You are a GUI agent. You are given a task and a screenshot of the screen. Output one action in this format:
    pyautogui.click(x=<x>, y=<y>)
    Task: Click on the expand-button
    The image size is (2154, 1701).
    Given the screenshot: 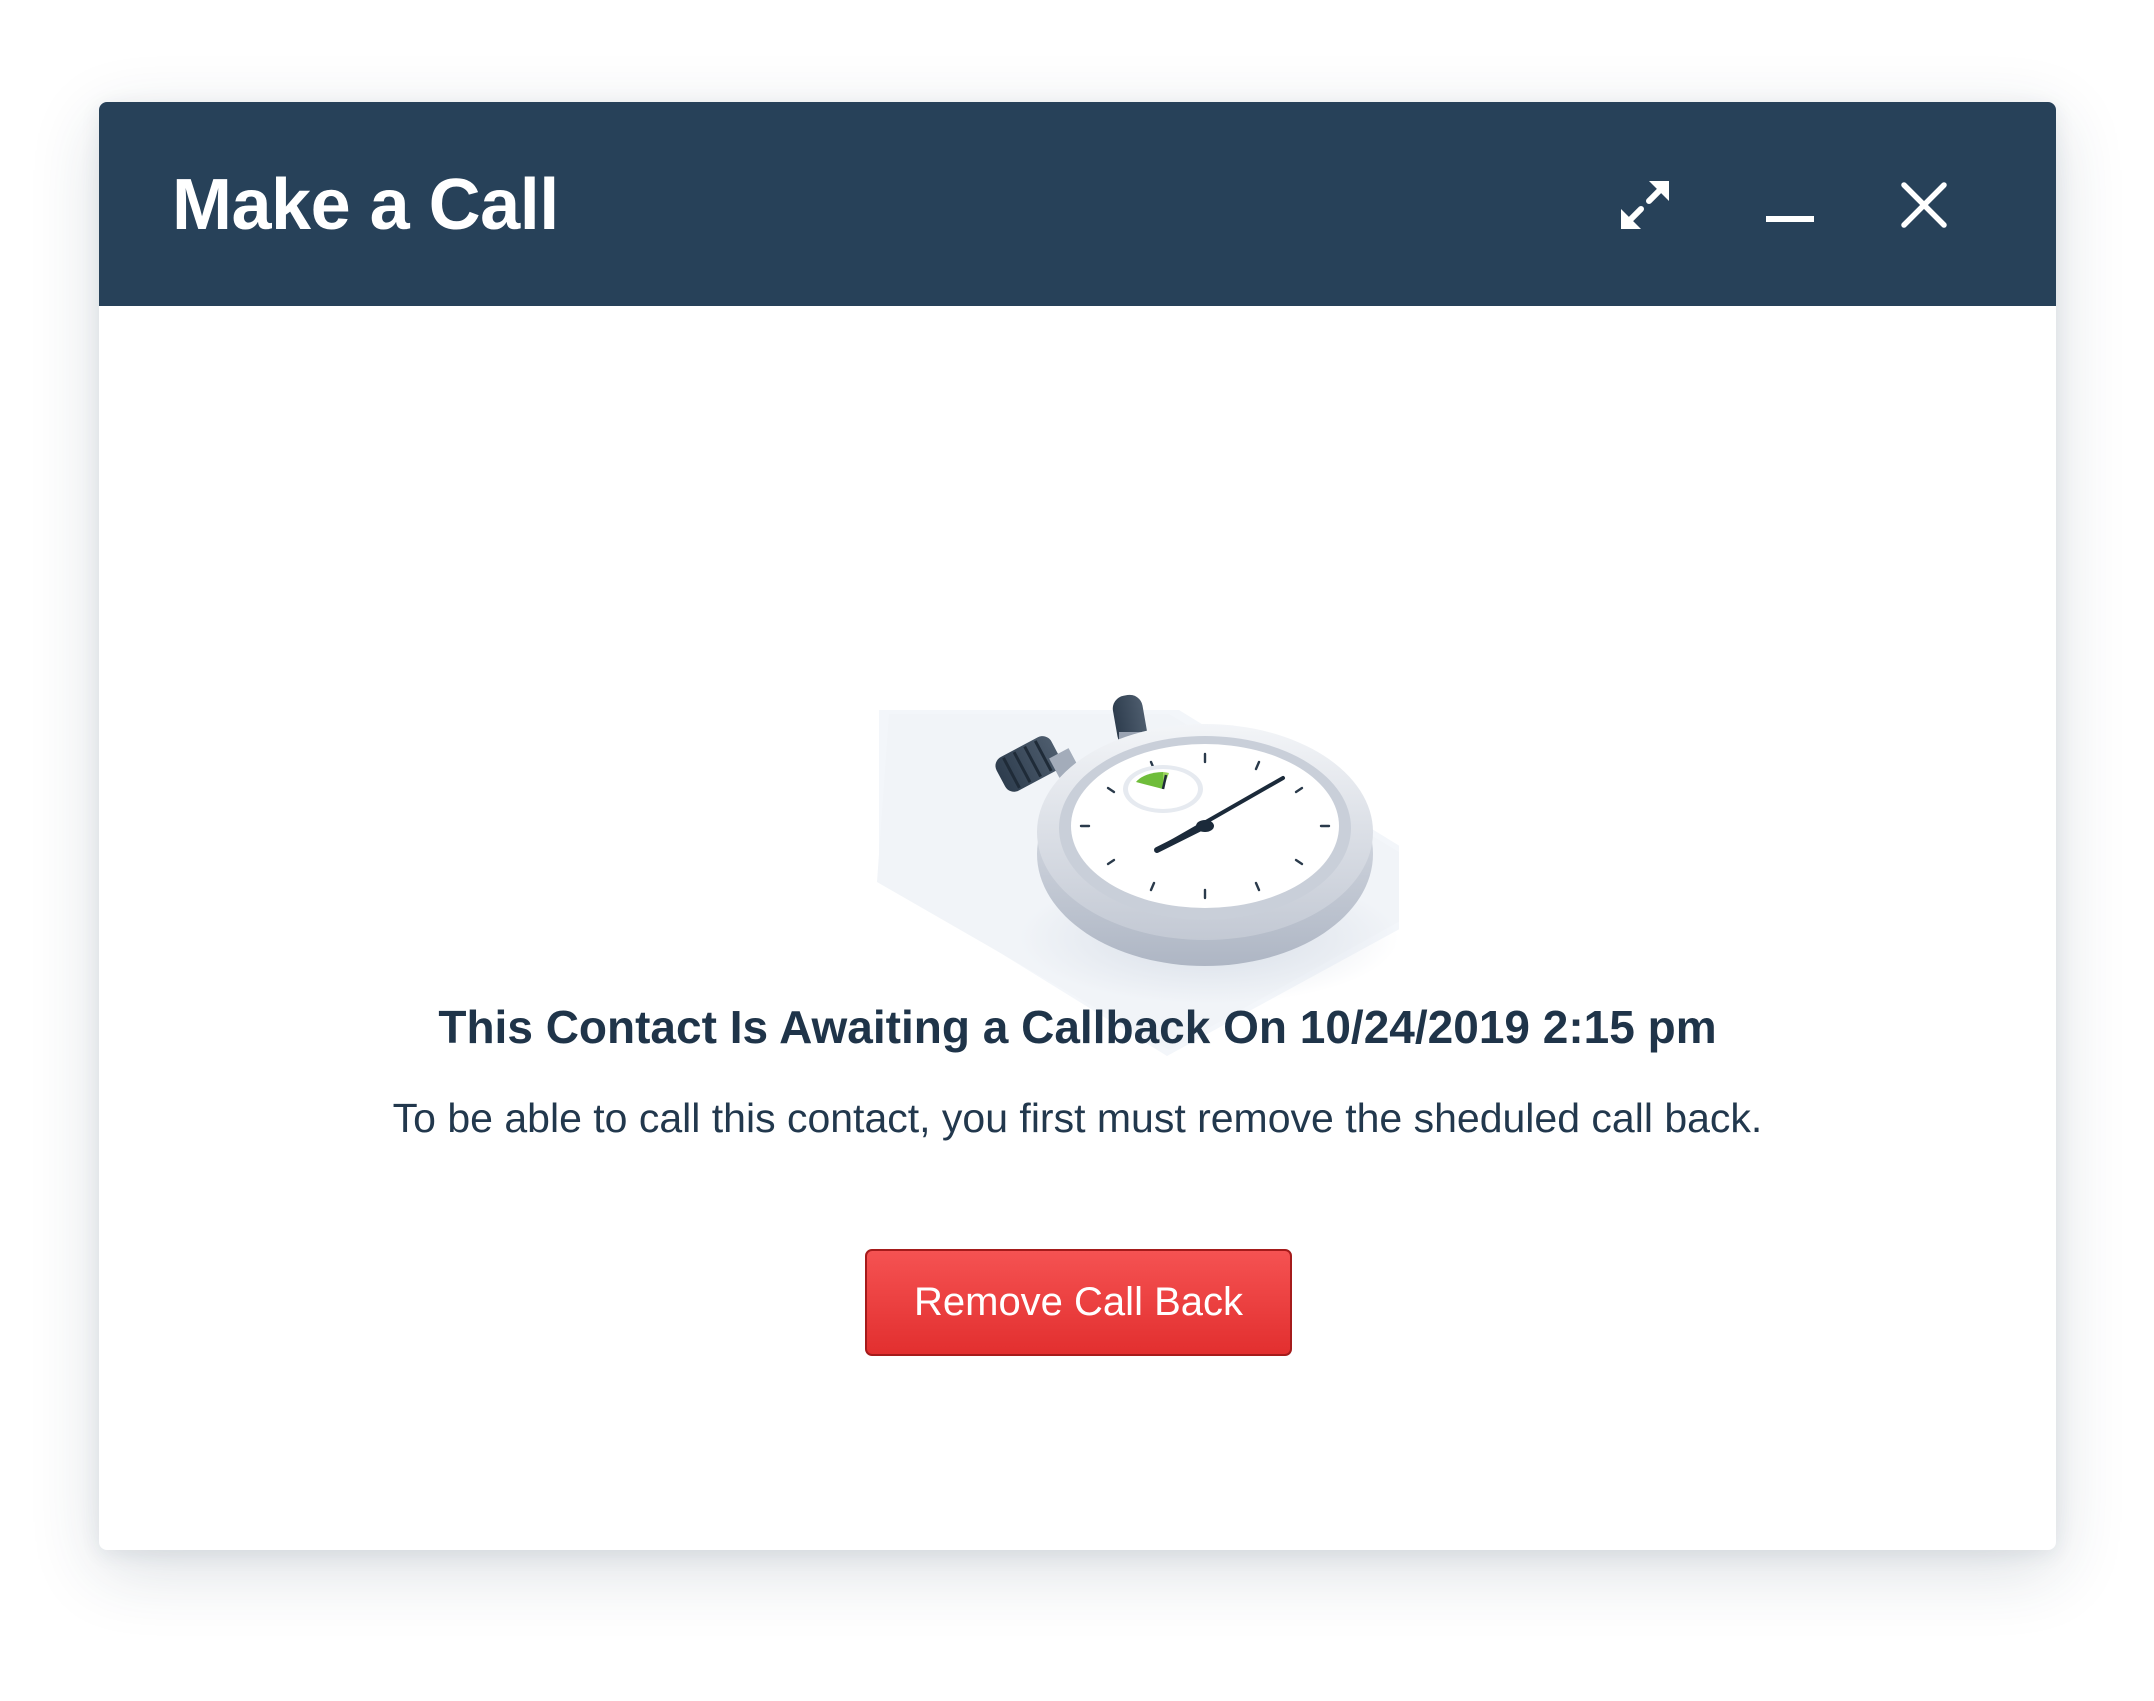 What is the action you would take?
    pyautogui.click(x=1645, y=205)
    